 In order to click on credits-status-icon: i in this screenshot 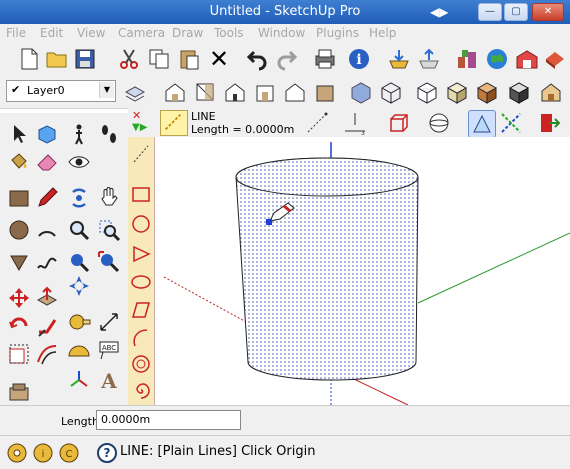, I will do `click(43, 453)`.